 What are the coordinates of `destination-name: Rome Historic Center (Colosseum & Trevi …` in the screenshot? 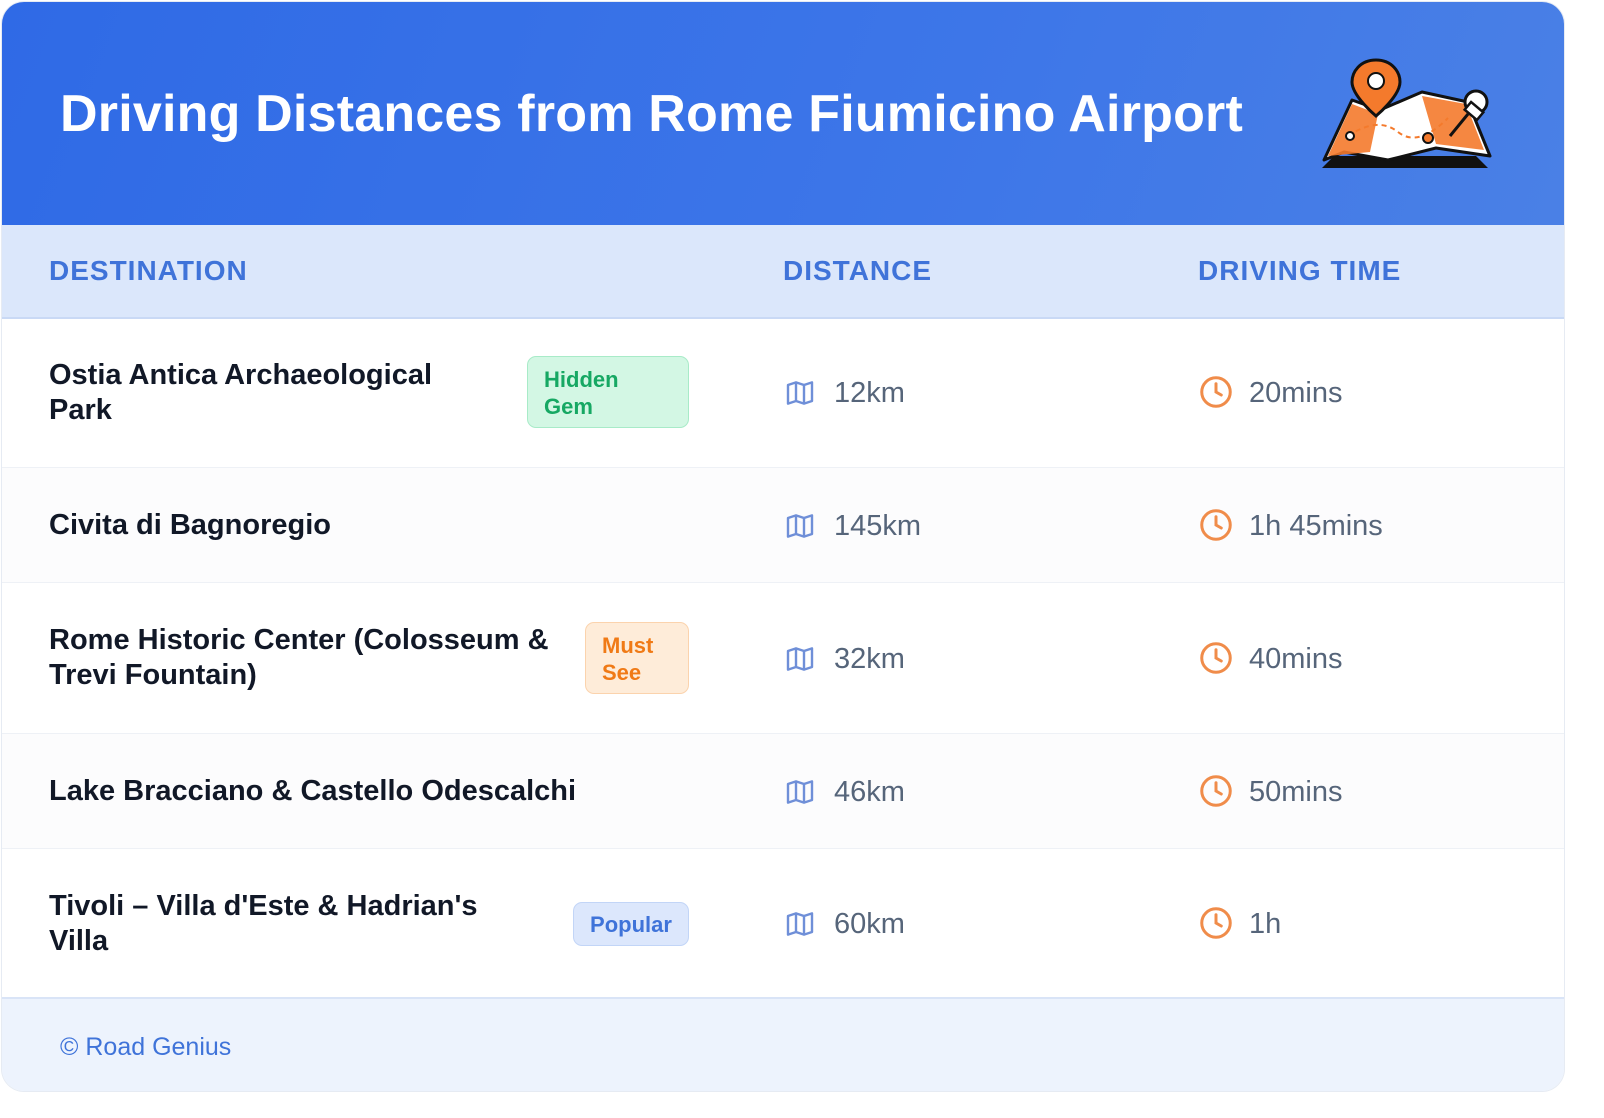 It's located at (299, 658).